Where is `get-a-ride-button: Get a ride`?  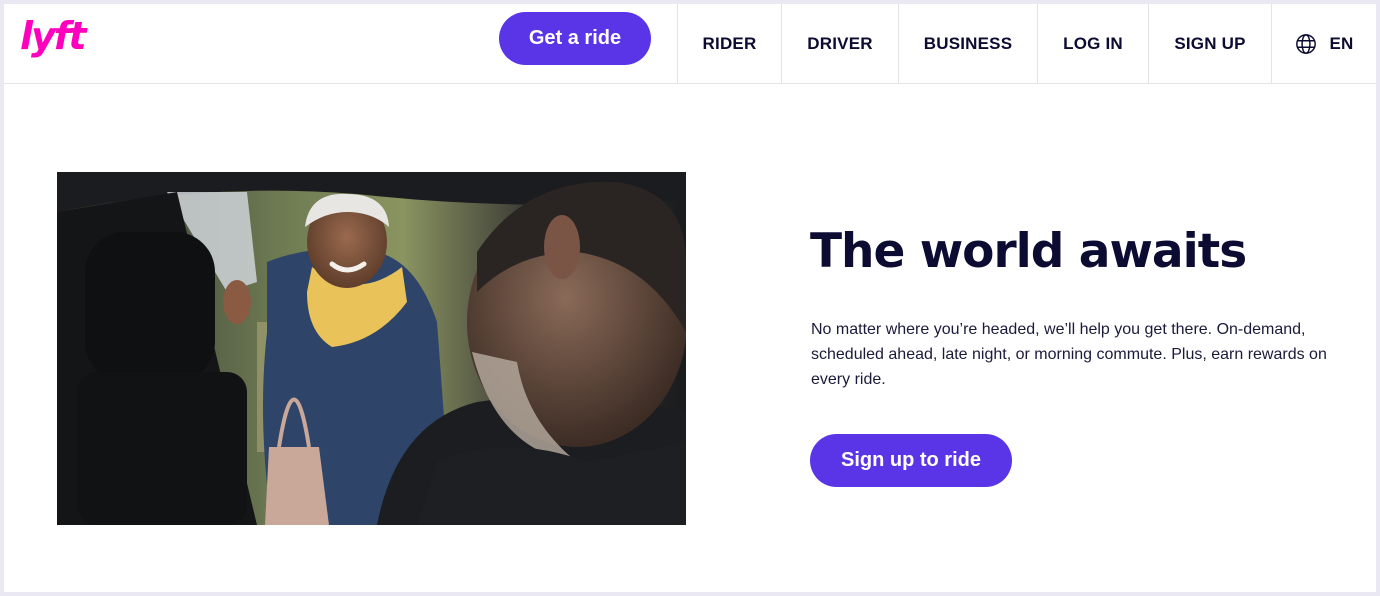 get-a-ride-button: Get a ride is located at coordinates (575, 38).